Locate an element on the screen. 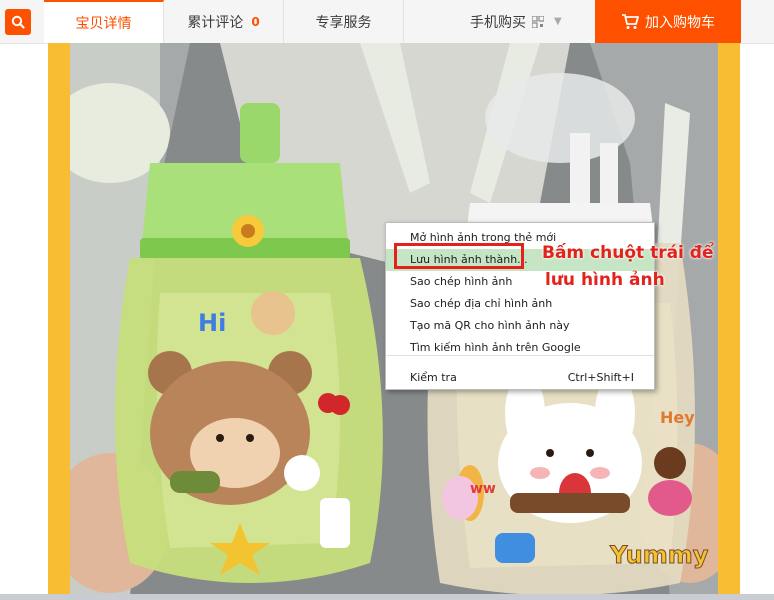 The height and width of the screenshot is (600, 774). menu-item-label: Tìm kiếm hình ảnh trên Google is located at coordinates (495, 347).